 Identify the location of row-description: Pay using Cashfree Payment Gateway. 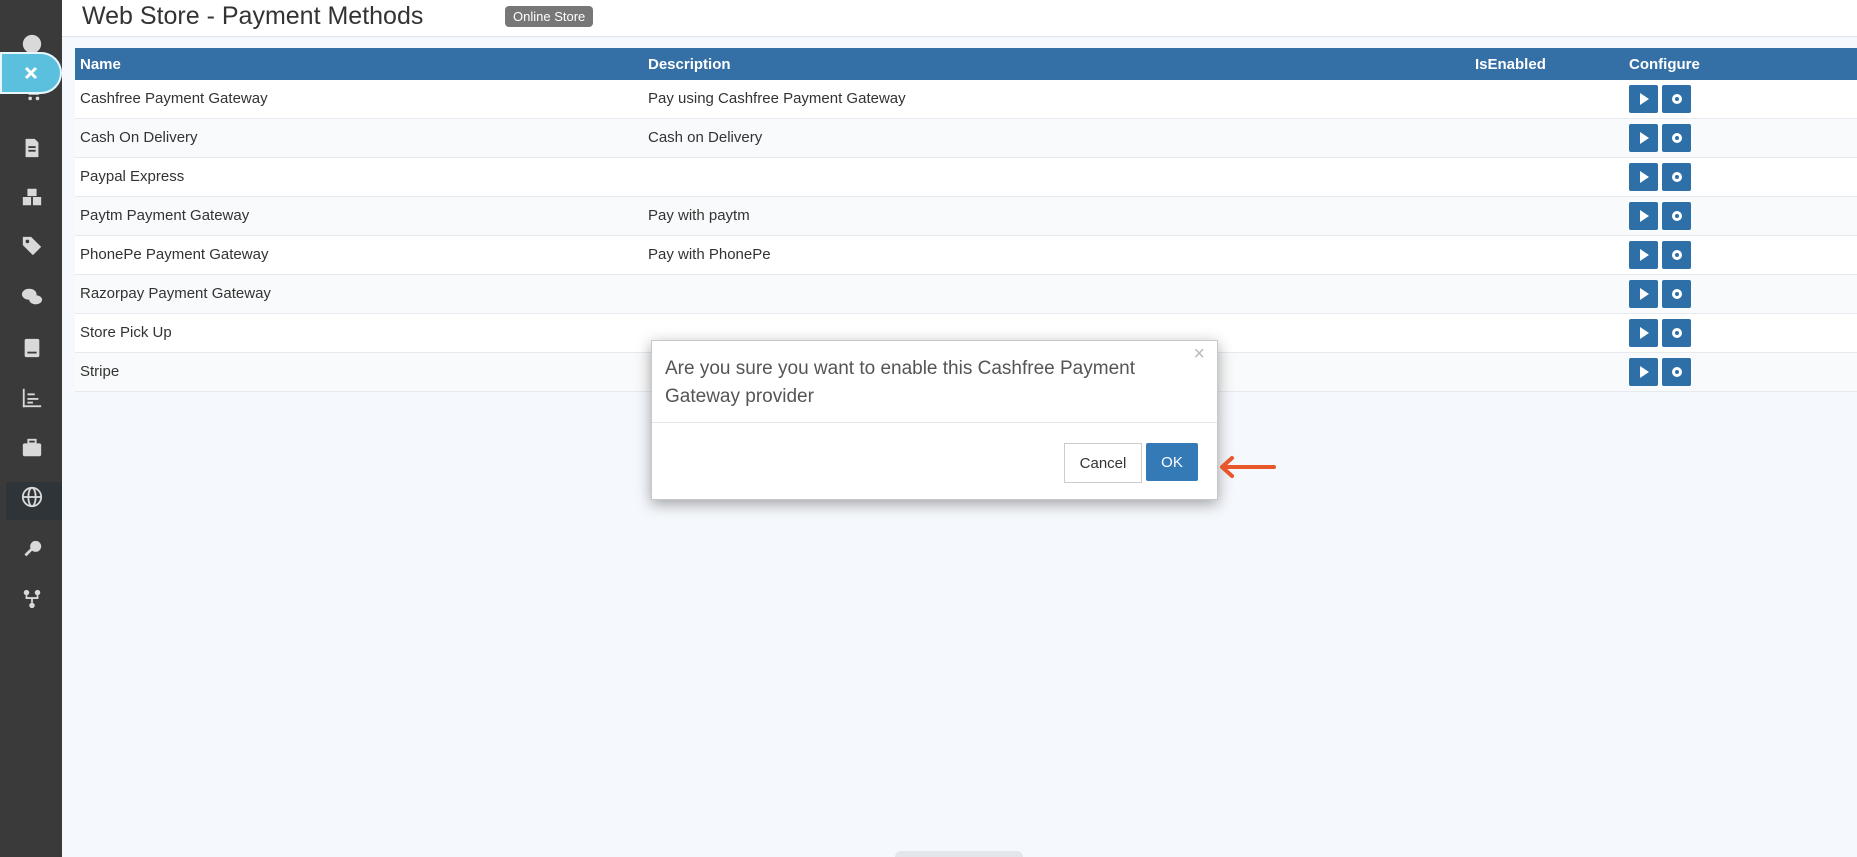
(777, 98).